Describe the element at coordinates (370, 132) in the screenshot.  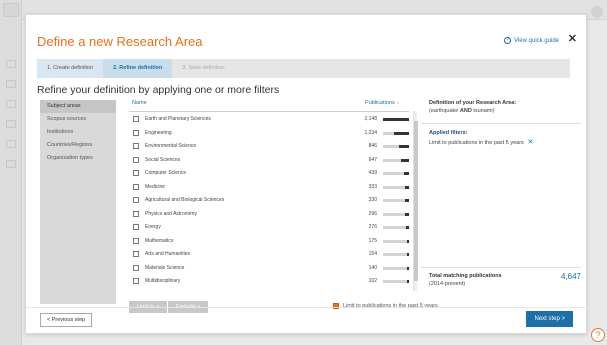
I see `publication-count: 1,234` at that location.